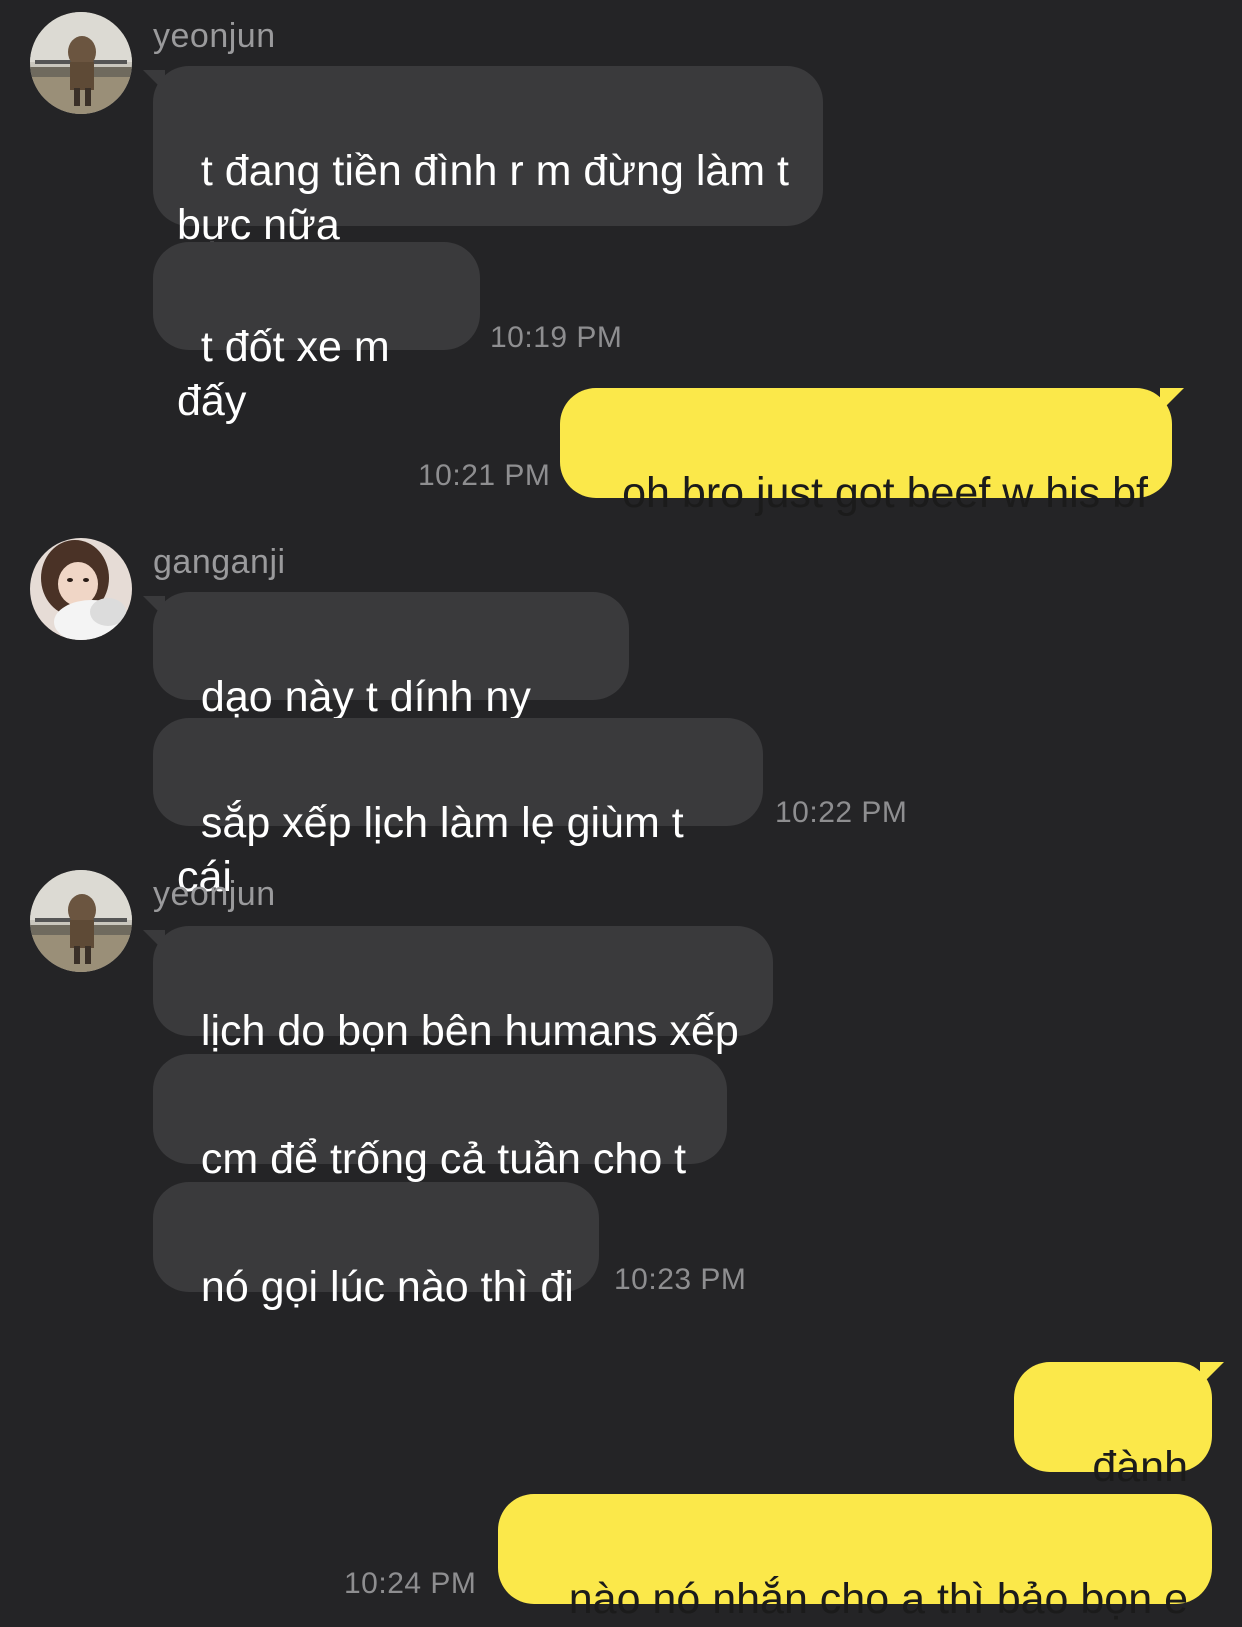 Image resolution: width=1242 pixels, height=1627 pixels. Describe the element at coordinates (1113, 1453) in the screenshot. I see `message-bubble-outgoing: đành v` at that location.